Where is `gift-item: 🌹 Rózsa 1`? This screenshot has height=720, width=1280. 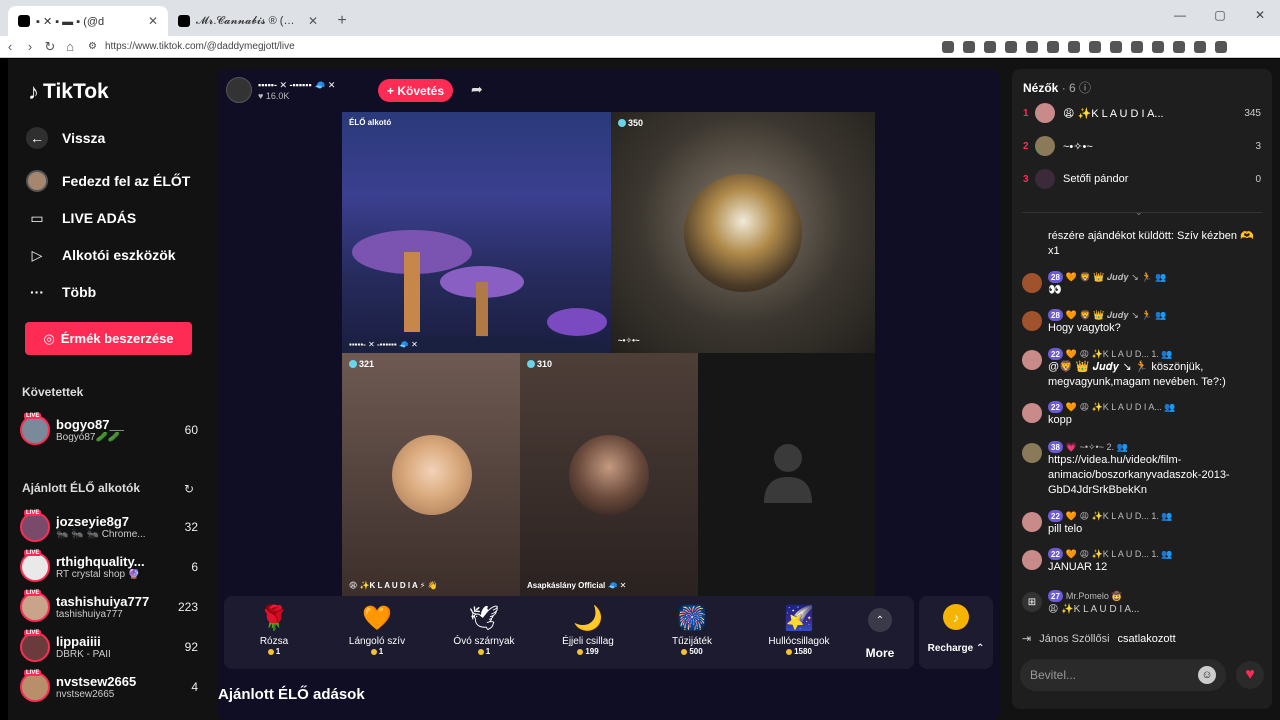
gift-item: 🌹 Rózsa 1 is located at coordinates (274, 630).